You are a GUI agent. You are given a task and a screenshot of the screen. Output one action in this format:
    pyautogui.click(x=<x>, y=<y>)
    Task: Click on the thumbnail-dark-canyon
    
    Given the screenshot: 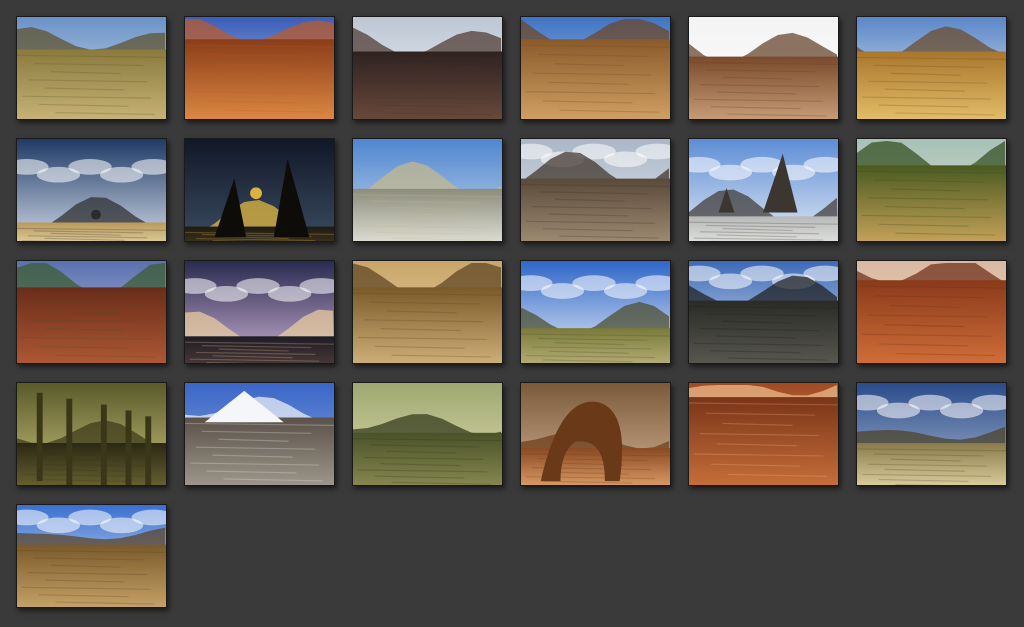 What is the action you would take?
    pyautogui.click(x=427, y=68)
    